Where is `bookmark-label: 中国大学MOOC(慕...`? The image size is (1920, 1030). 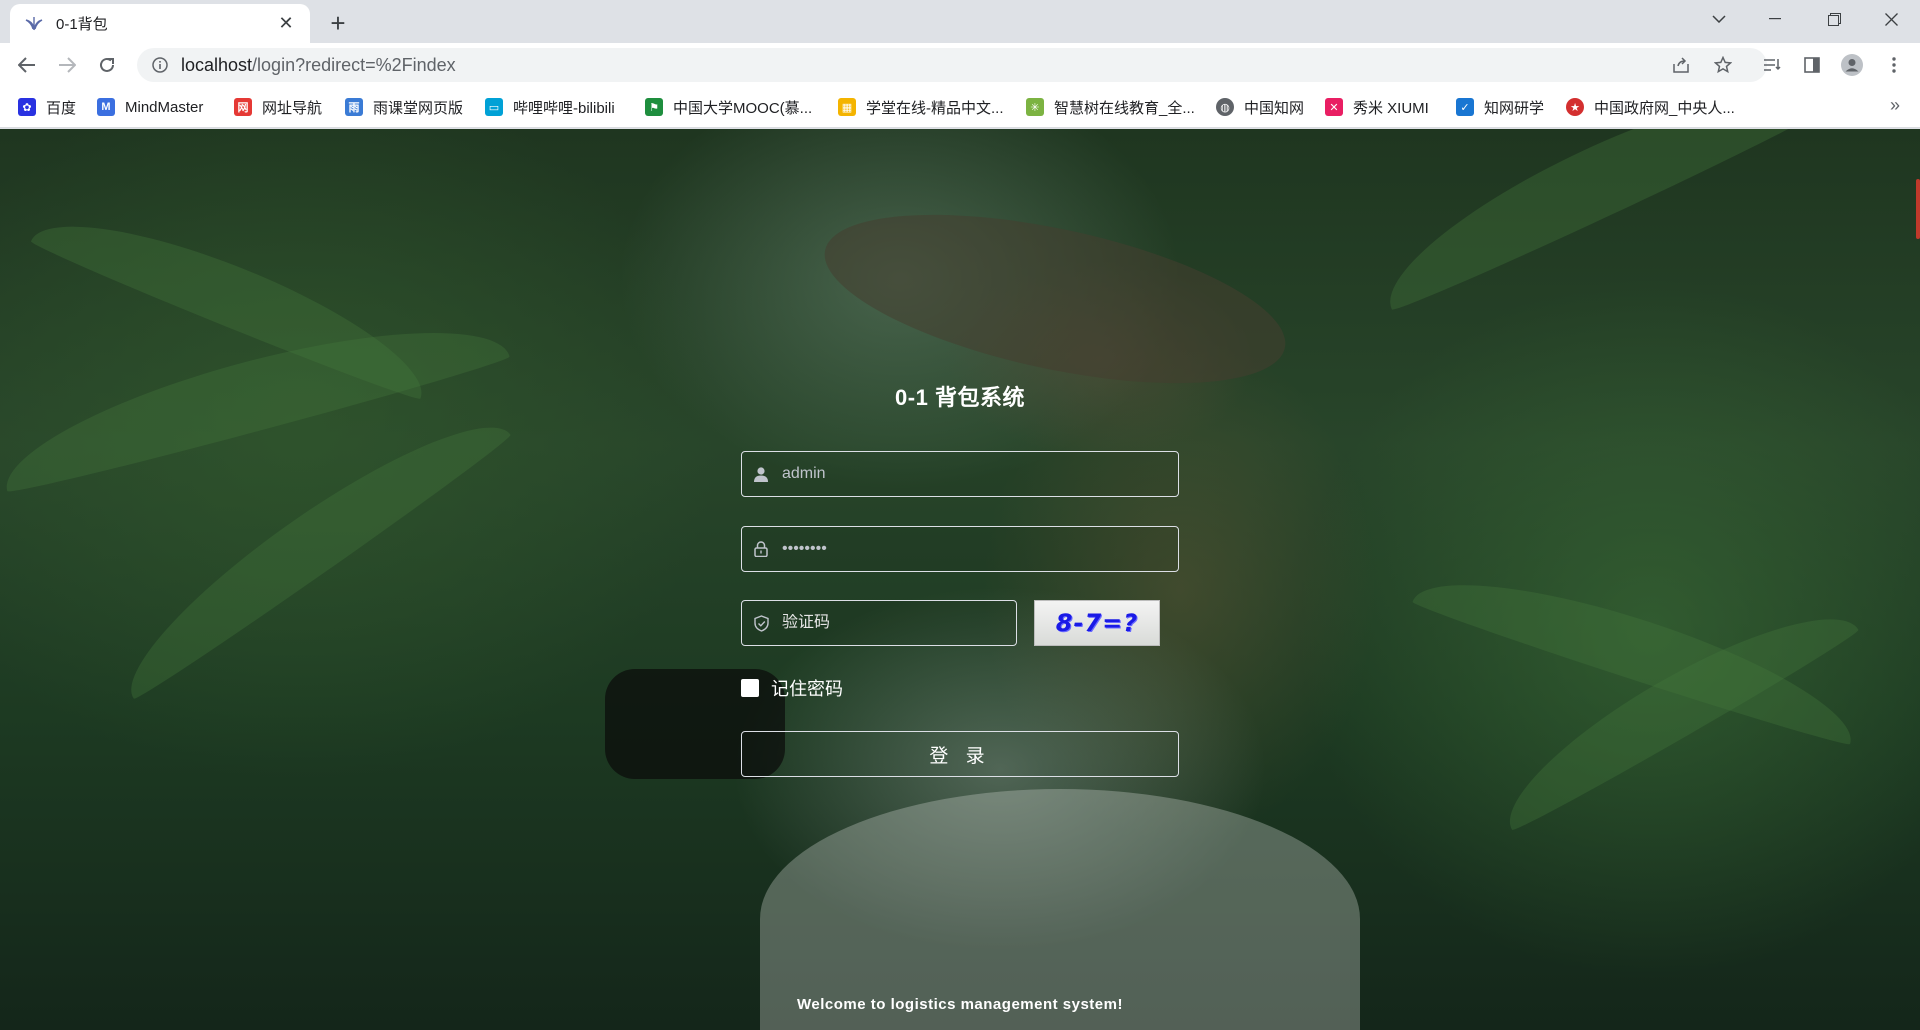 bookmark-label: 中国大学MOOC(慕... is located at coordinates (743, 108).